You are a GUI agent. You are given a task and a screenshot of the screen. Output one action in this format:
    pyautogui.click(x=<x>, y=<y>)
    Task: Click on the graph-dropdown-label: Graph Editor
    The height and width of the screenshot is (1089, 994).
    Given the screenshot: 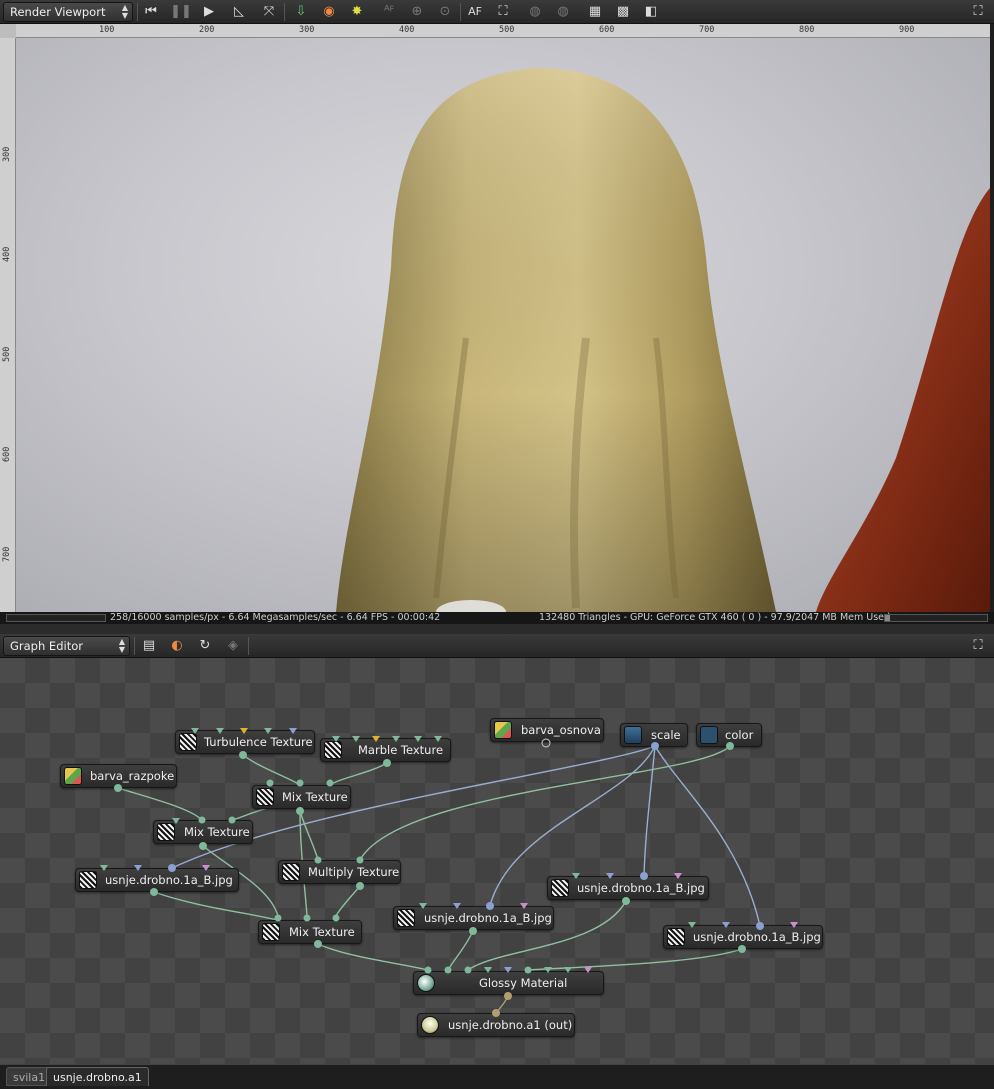 What is the action you would take?
    pyautogui.click(x=46, y=646)
    